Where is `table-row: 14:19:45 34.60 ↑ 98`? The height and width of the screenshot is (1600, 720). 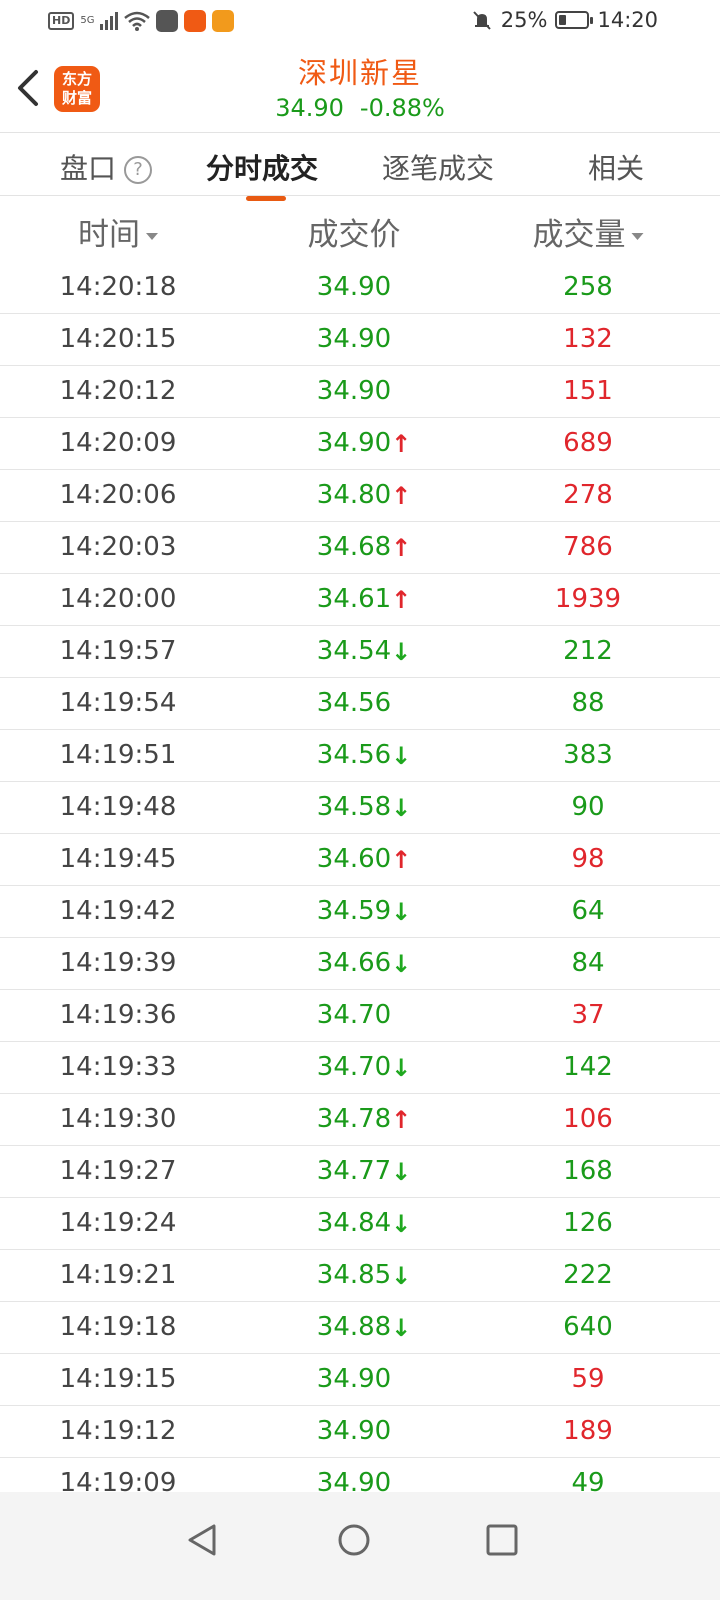 table-row: 14:19:45 34.60 ↑ 98 is located at coordinates (360, 860).